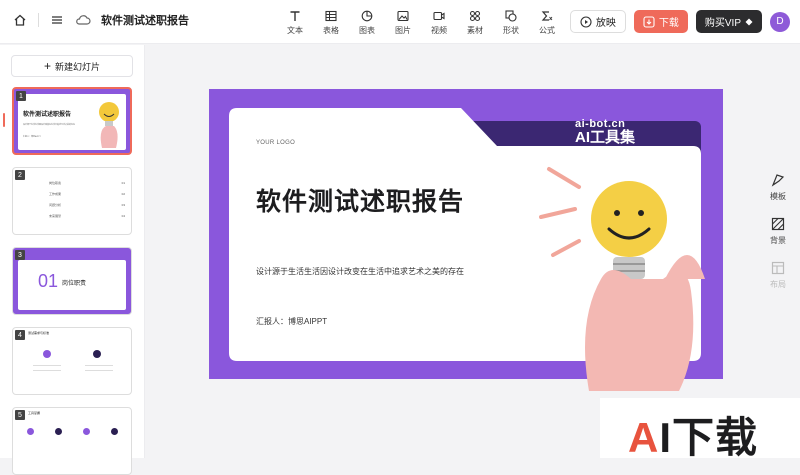 The image size is (800, 475). What do you see at coordinates (403, 30) in the screenshot?
I see `tool-label: 图片` at bounding box center [403, 30].